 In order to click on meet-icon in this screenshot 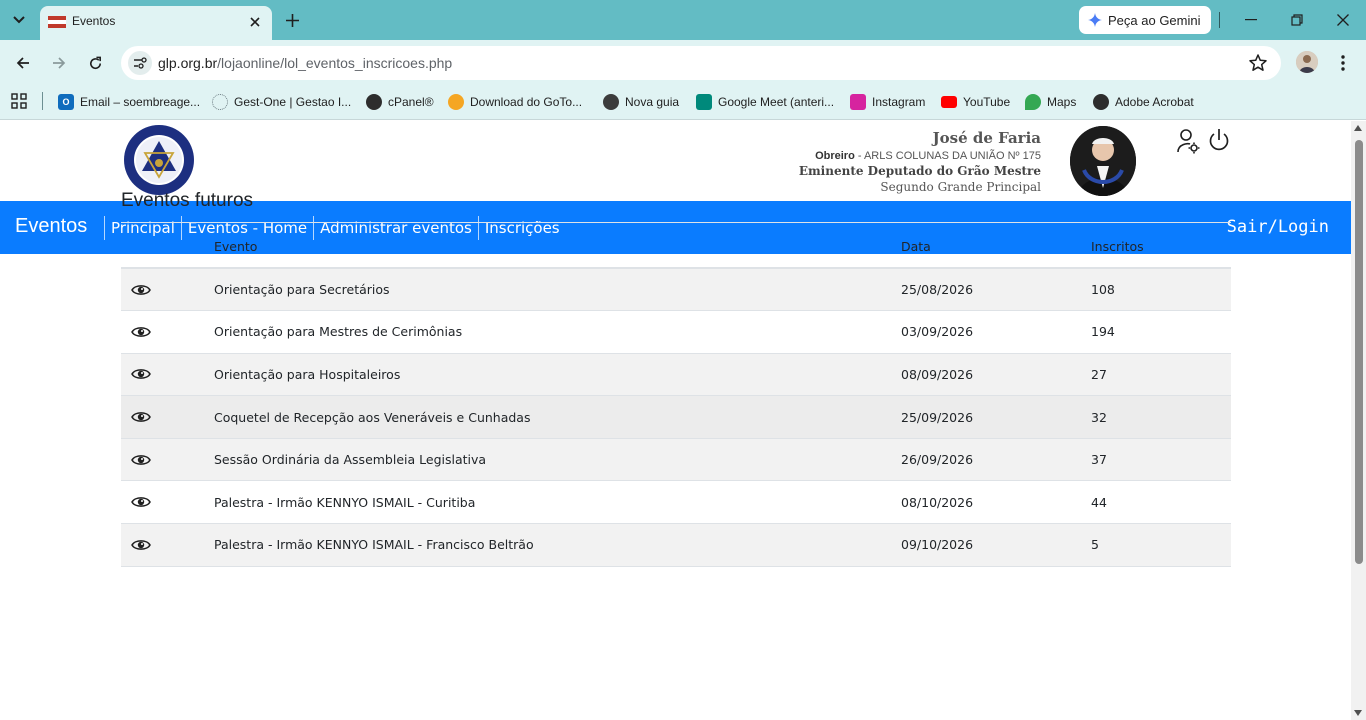, I will do `click(704, 102)`.